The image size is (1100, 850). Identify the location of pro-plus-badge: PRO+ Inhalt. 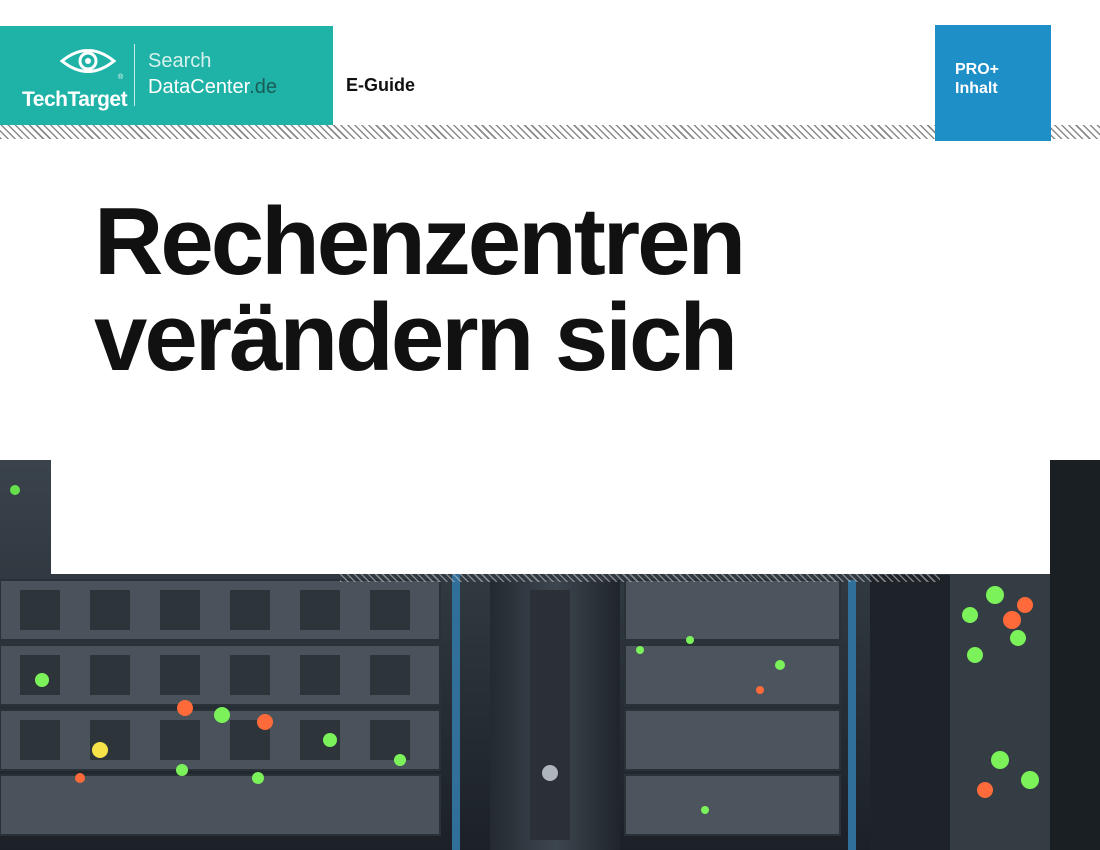
(993, 83).